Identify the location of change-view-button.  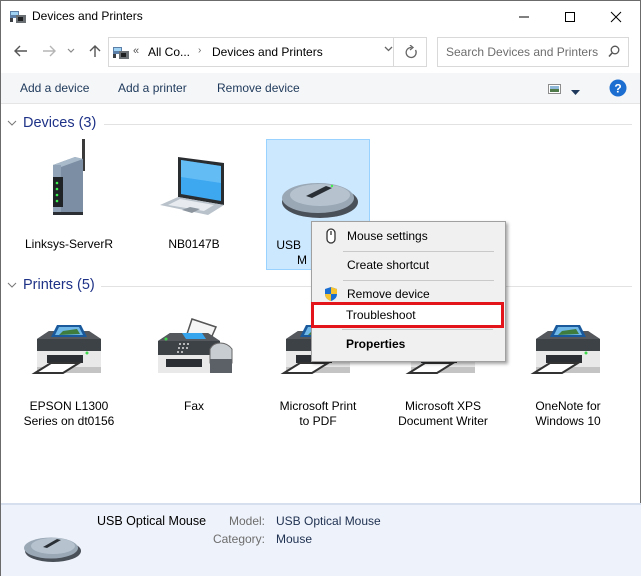
(554, 90).